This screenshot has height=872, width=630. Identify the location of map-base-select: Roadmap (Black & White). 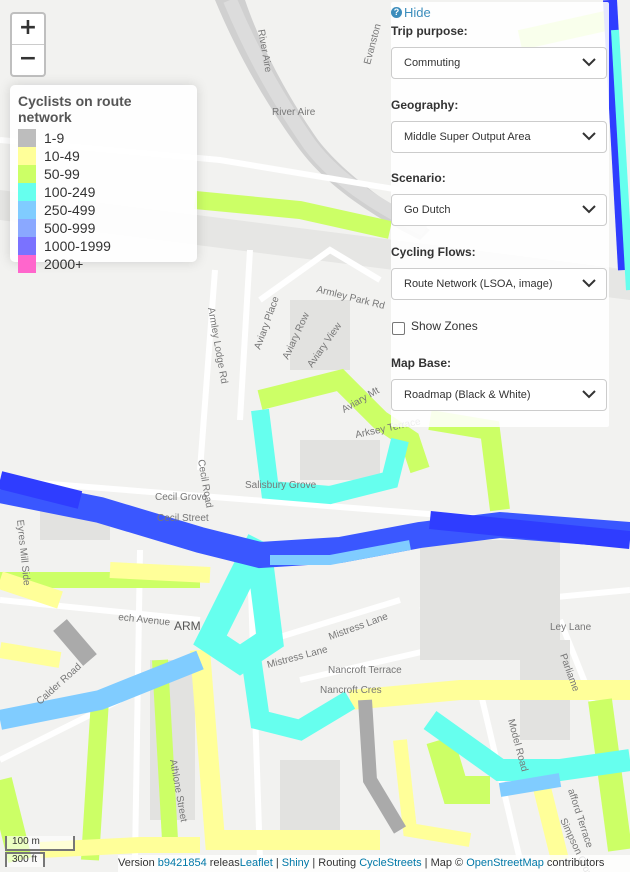
(499, 395).